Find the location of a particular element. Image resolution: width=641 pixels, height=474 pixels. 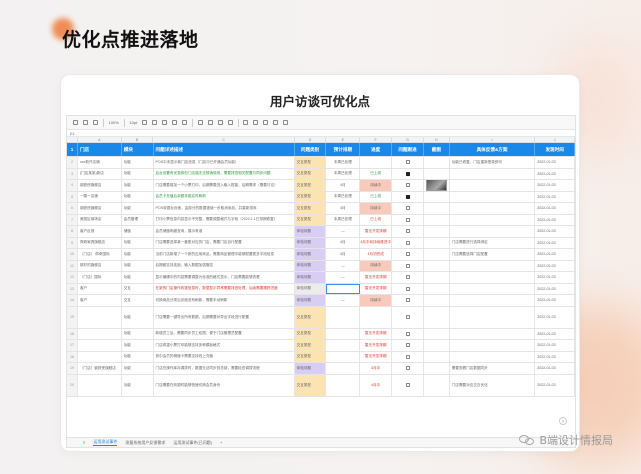

format-painter-icon is located at coordinates (95, 122).